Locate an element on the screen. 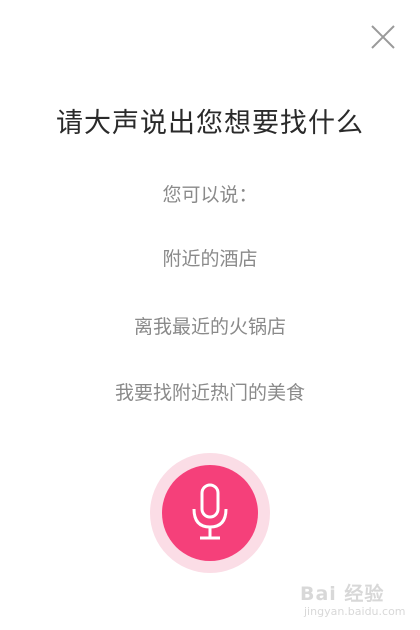 The height and width of the screenshot is (630, 420). microphone-button is located at coordinates (210, 513).